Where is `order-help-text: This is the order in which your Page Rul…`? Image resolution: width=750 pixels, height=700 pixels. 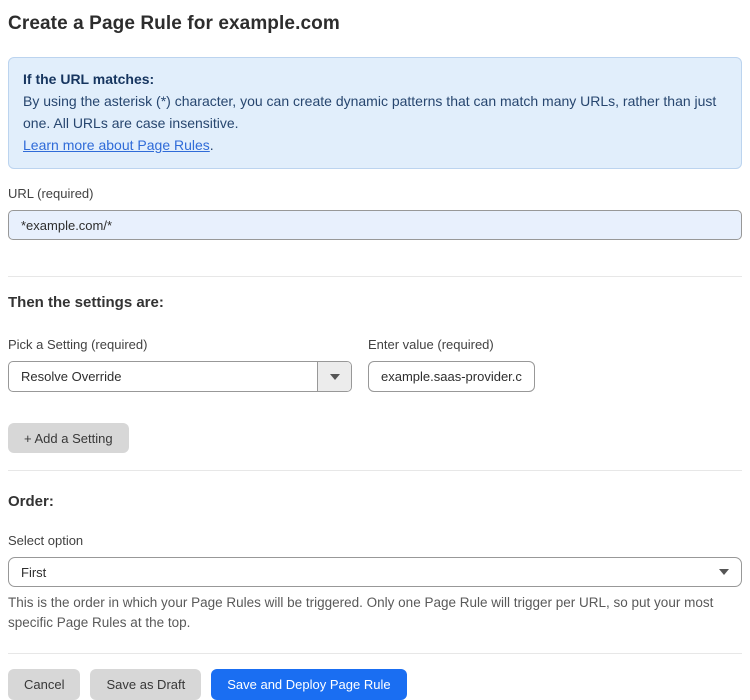 order-help-text: This is the order in which your Page Rul… is located at coordinates (361, 612).